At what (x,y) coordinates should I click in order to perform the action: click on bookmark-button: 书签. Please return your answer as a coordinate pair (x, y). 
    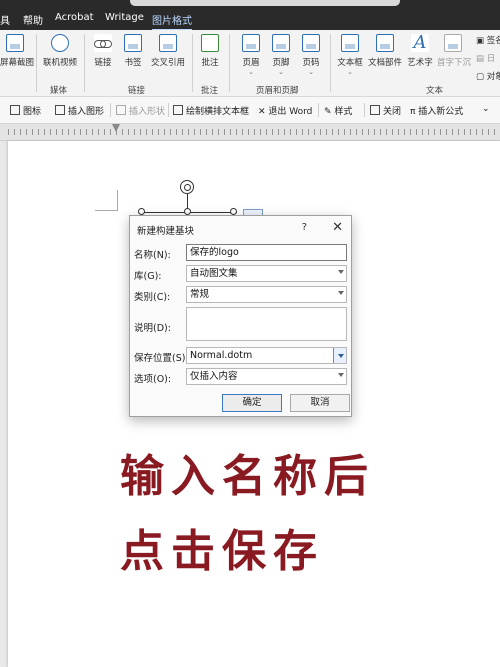
    Looking at the image, I should click on (133, 51).